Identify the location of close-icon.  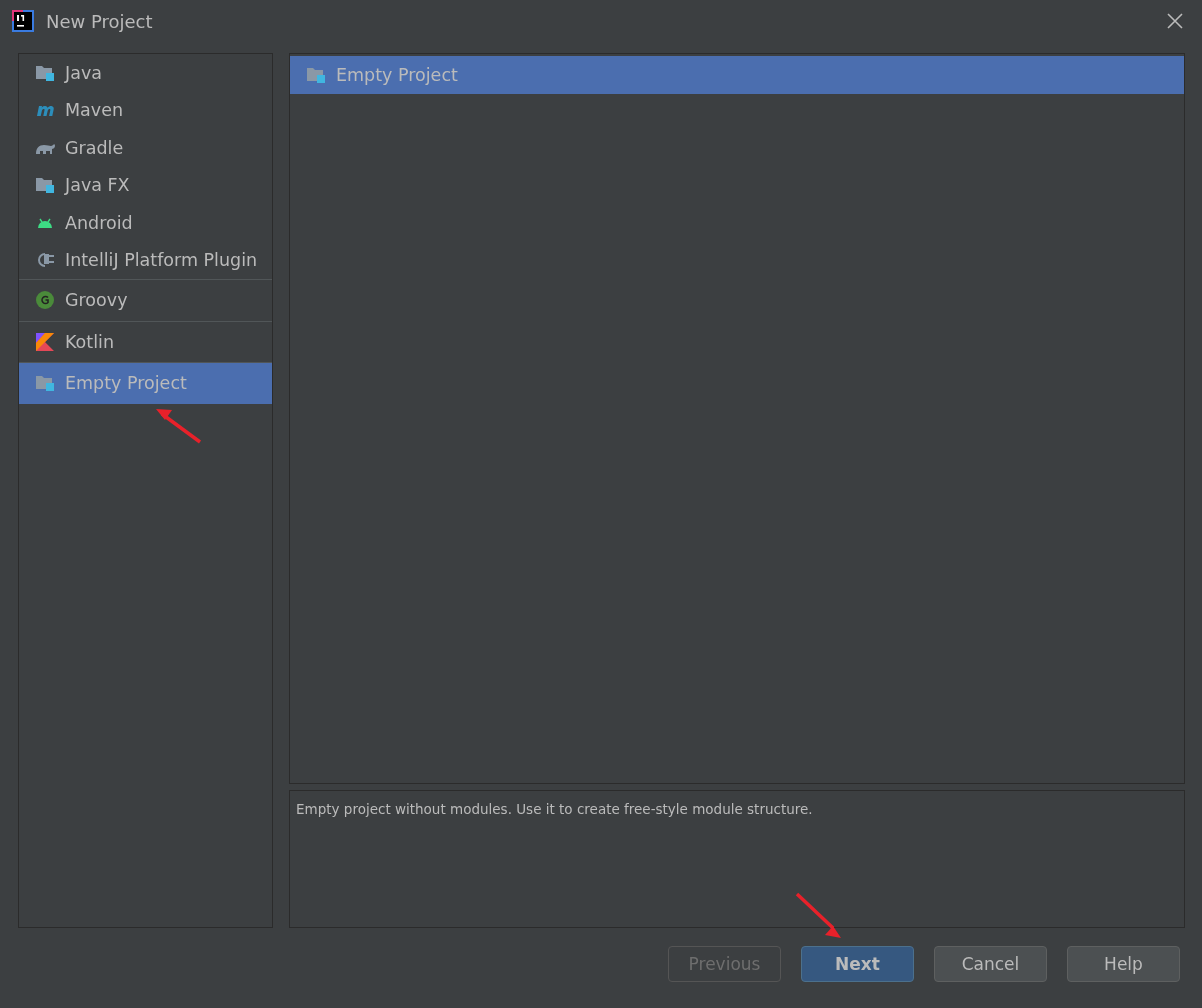
(1175, 21).